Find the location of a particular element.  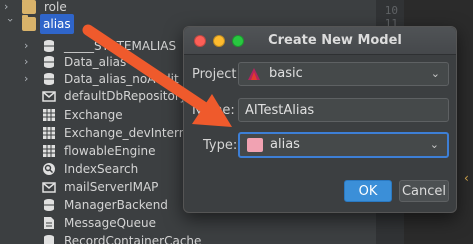

type-select: alias ⌄ is located at coordinates (343, 145).